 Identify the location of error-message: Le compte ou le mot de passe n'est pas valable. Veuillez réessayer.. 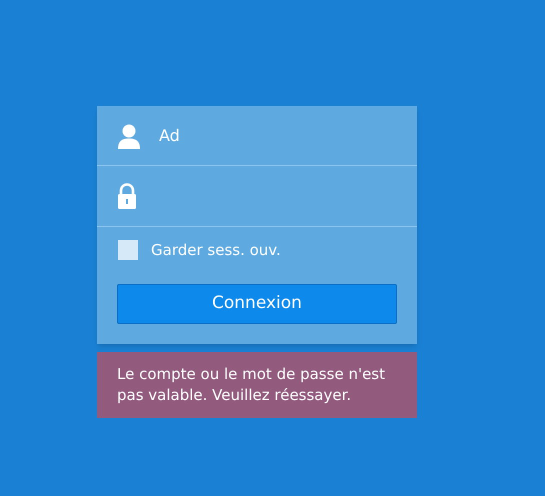
(257, 385).